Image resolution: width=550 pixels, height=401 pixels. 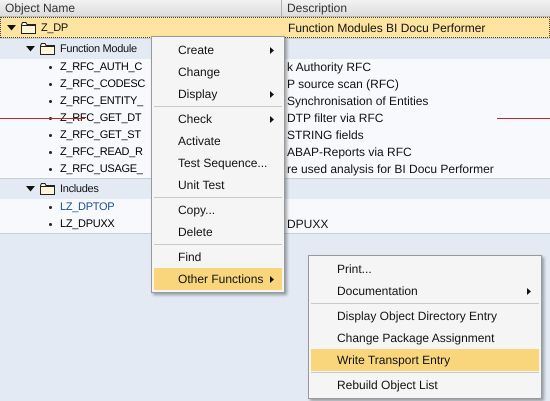 I want to click on menu-item: Change, so click(x=218, y=72).